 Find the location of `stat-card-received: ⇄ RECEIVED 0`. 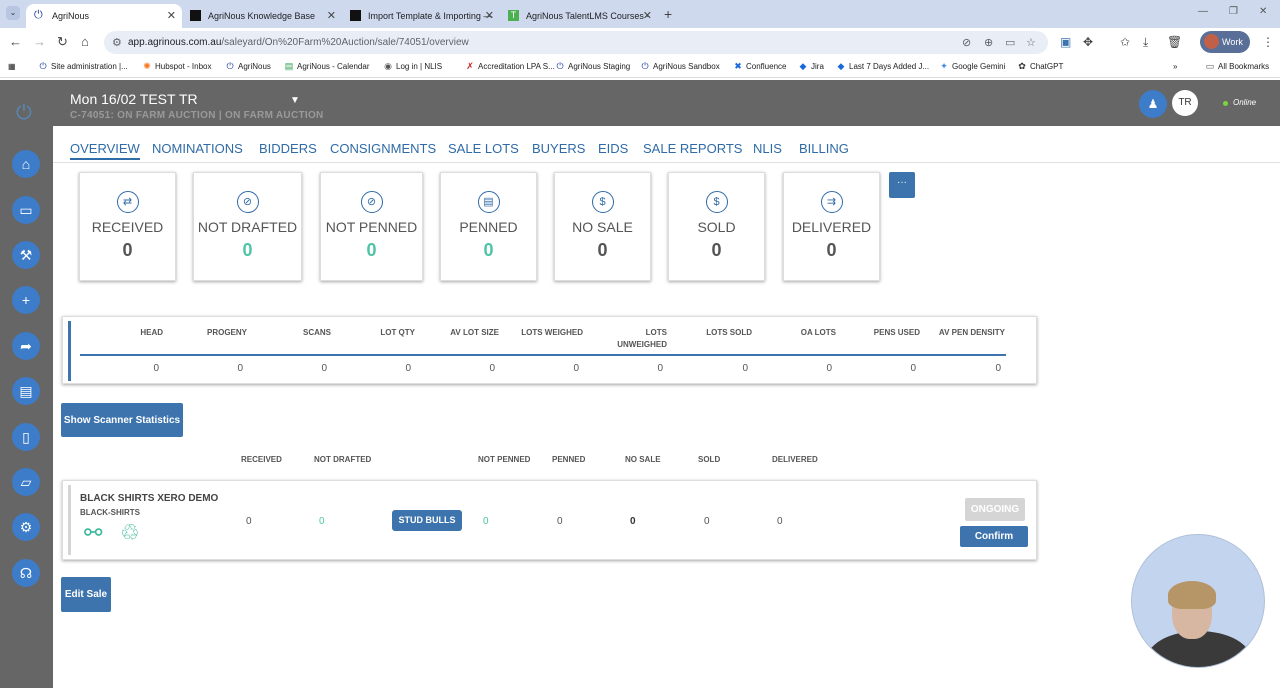

stat-card-received: ⇄ RECEIVED 0 is located at coordinates (127, 226).